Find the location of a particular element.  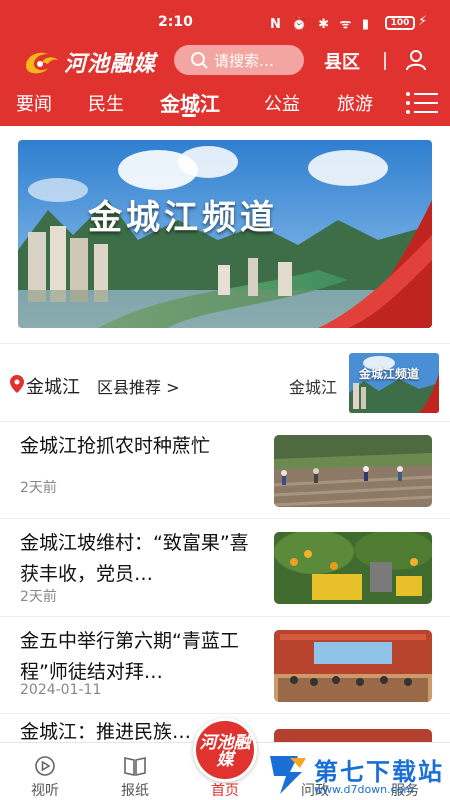

app-logo: 河池融媒 is located at coordinates (89, 62).